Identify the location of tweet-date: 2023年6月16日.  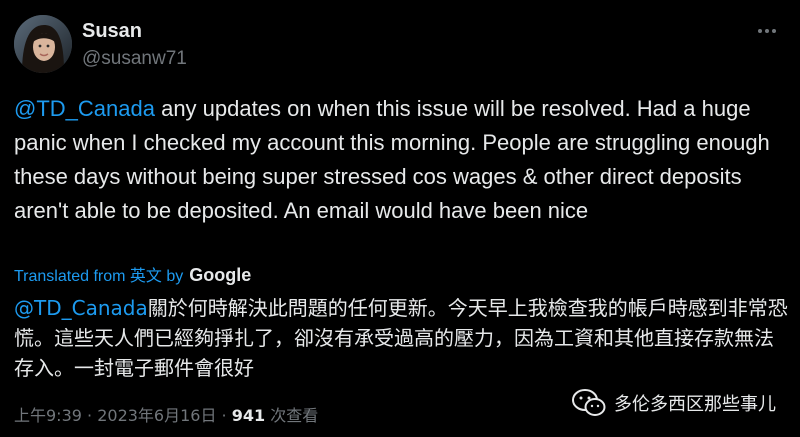
(156, 415).